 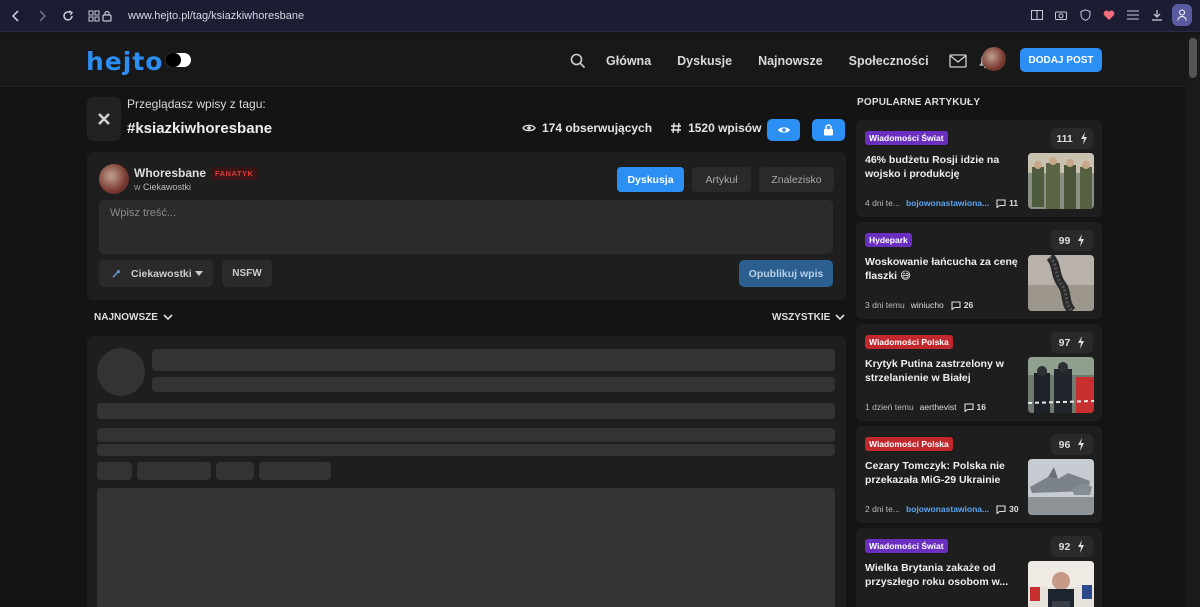 I want to click on community-select: Ciekawostki, so click(x=156, y=273).